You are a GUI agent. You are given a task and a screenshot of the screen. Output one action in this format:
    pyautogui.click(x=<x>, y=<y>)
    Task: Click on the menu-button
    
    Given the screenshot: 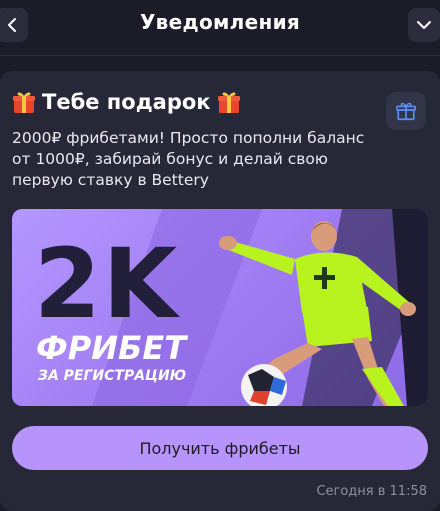 What is the action you would take?
    pyautogui.click(x=424, y=25)
    